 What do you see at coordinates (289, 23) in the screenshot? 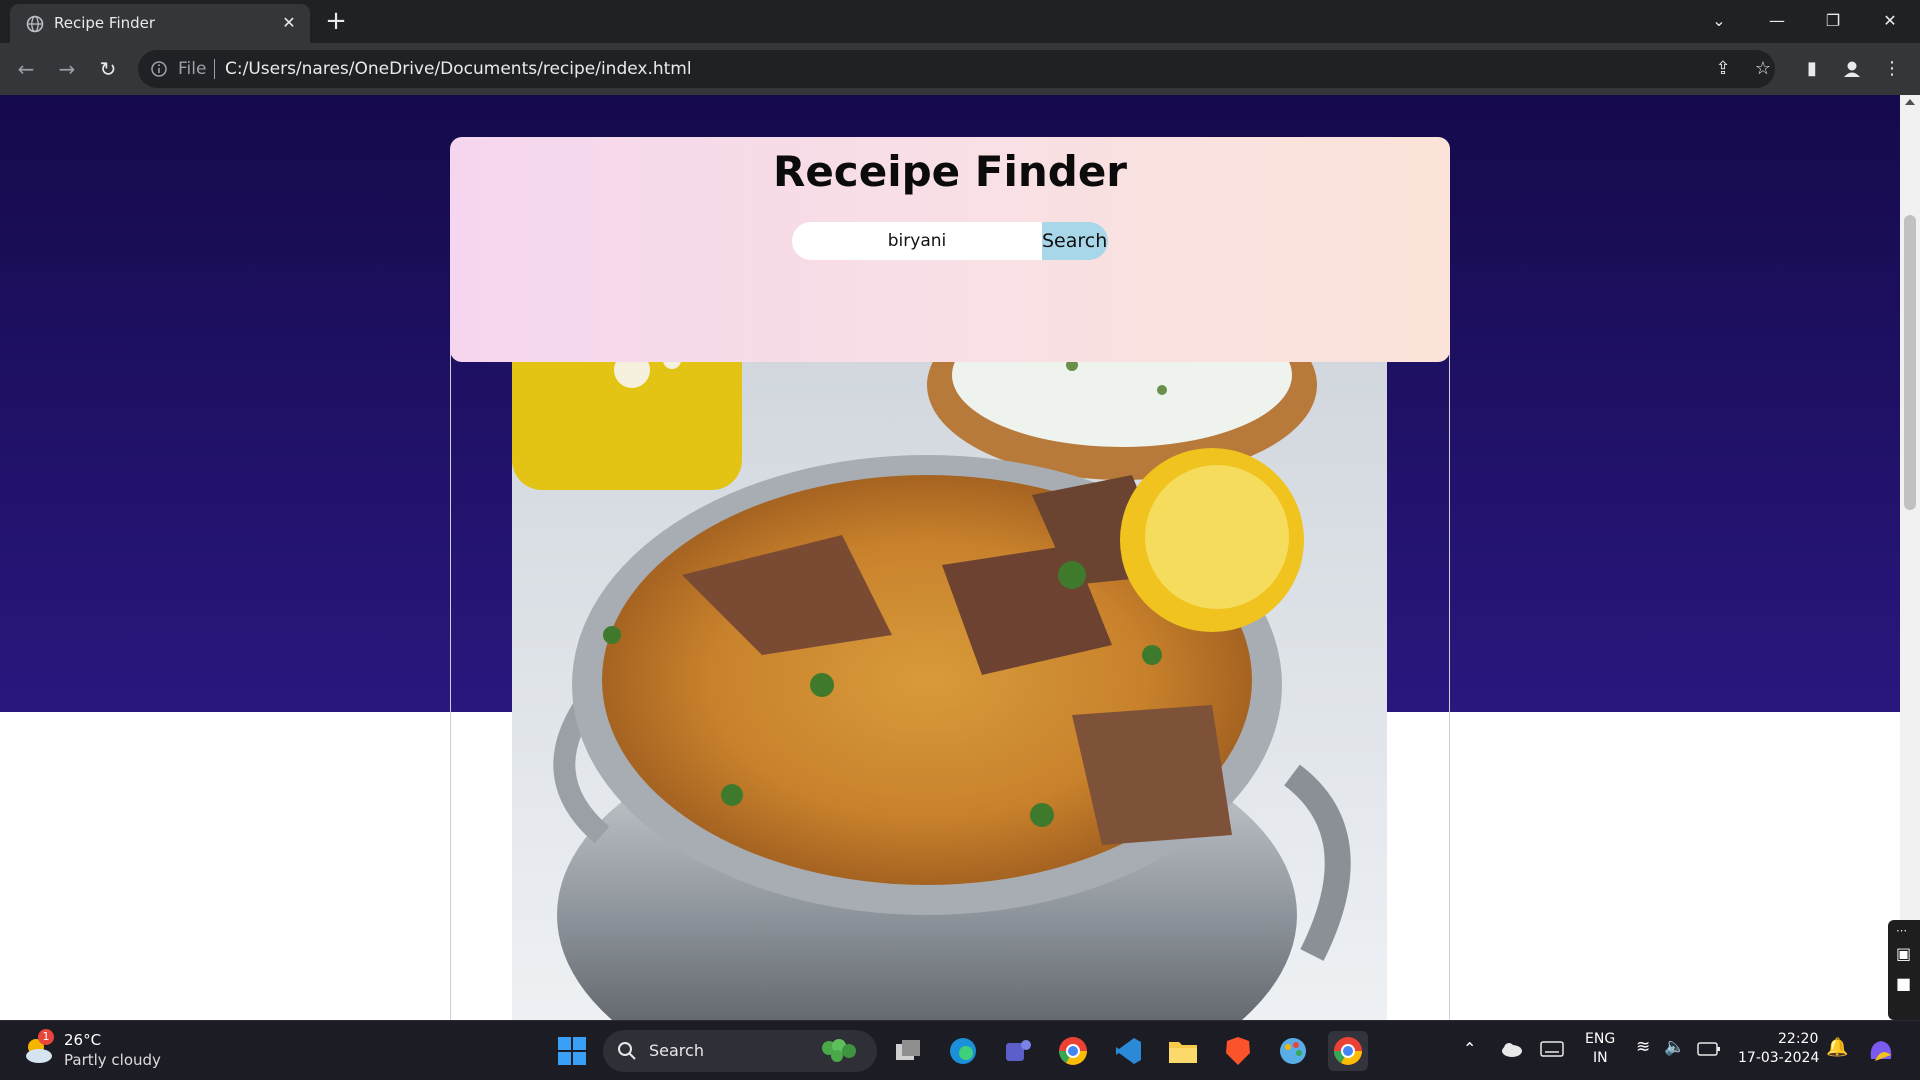
I see `close-tab-icon: ✕` at bounding box center [289, 23].